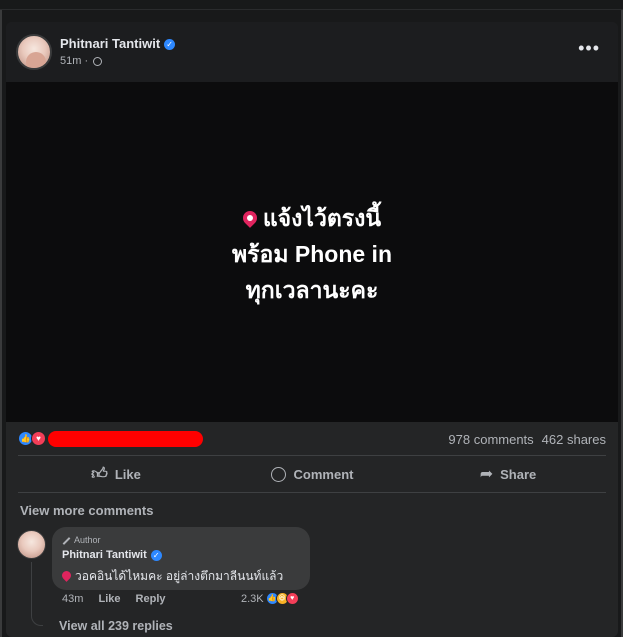 The height and width of the screenshot is (637, 623). I want to click on image-text-line-3: ทุกเวลานะคะ, so click(312, 290).